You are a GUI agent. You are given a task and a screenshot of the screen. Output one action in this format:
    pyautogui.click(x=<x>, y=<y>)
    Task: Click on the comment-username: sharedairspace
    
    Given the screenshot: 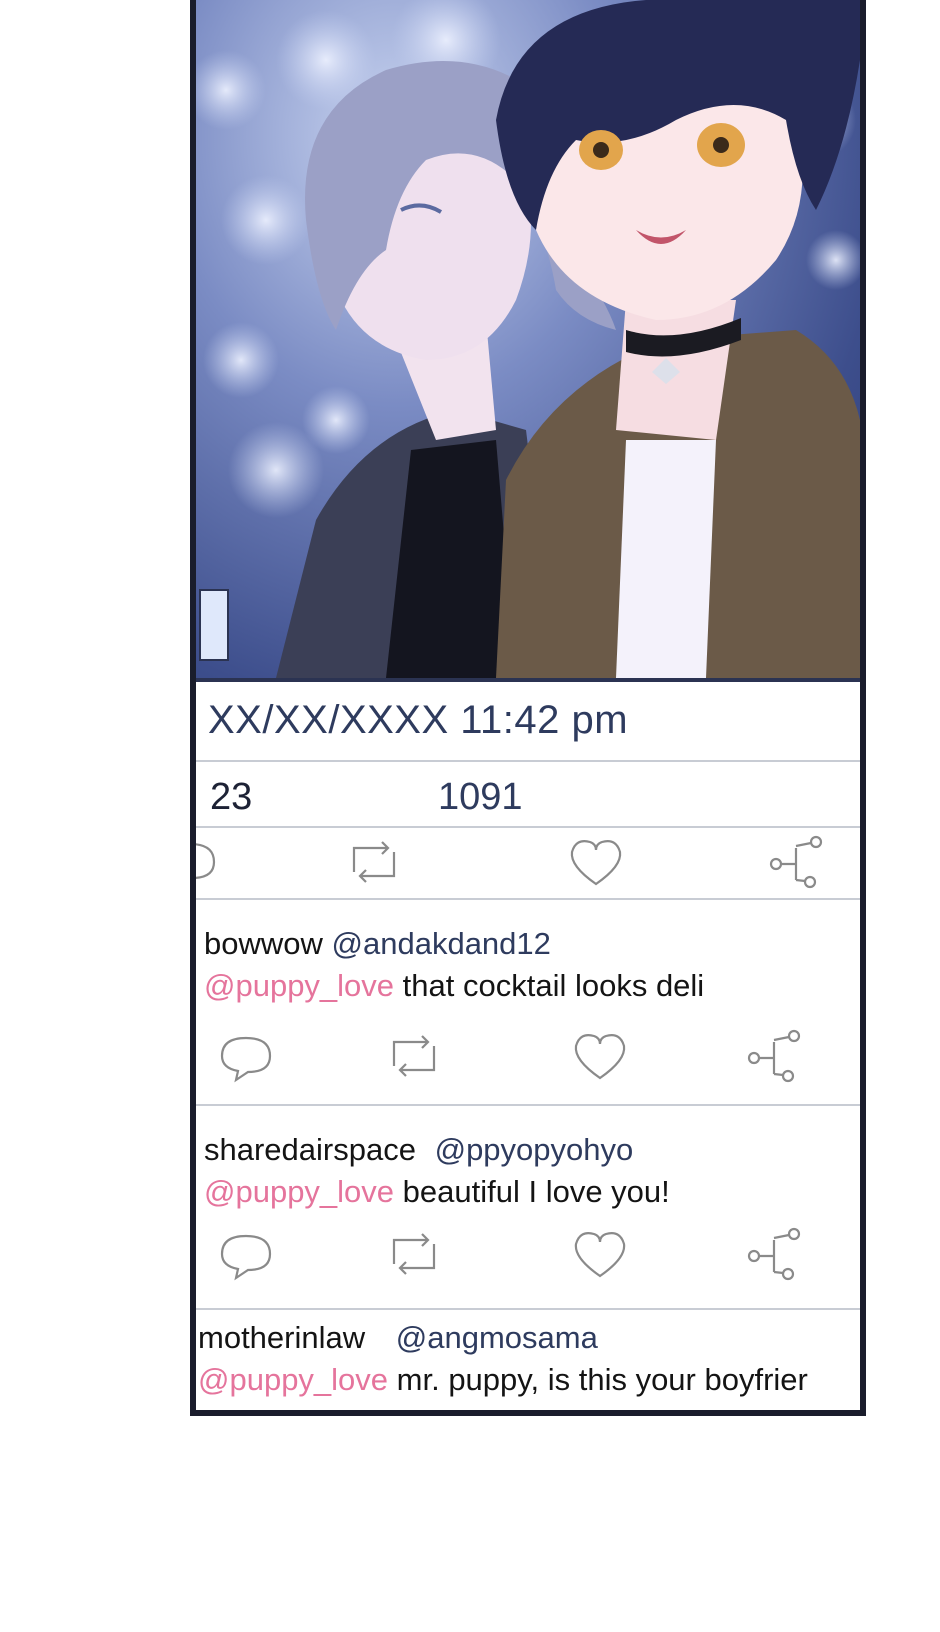 What is the action you would take?
    pyautogui.click(x=310, y=1149)
    